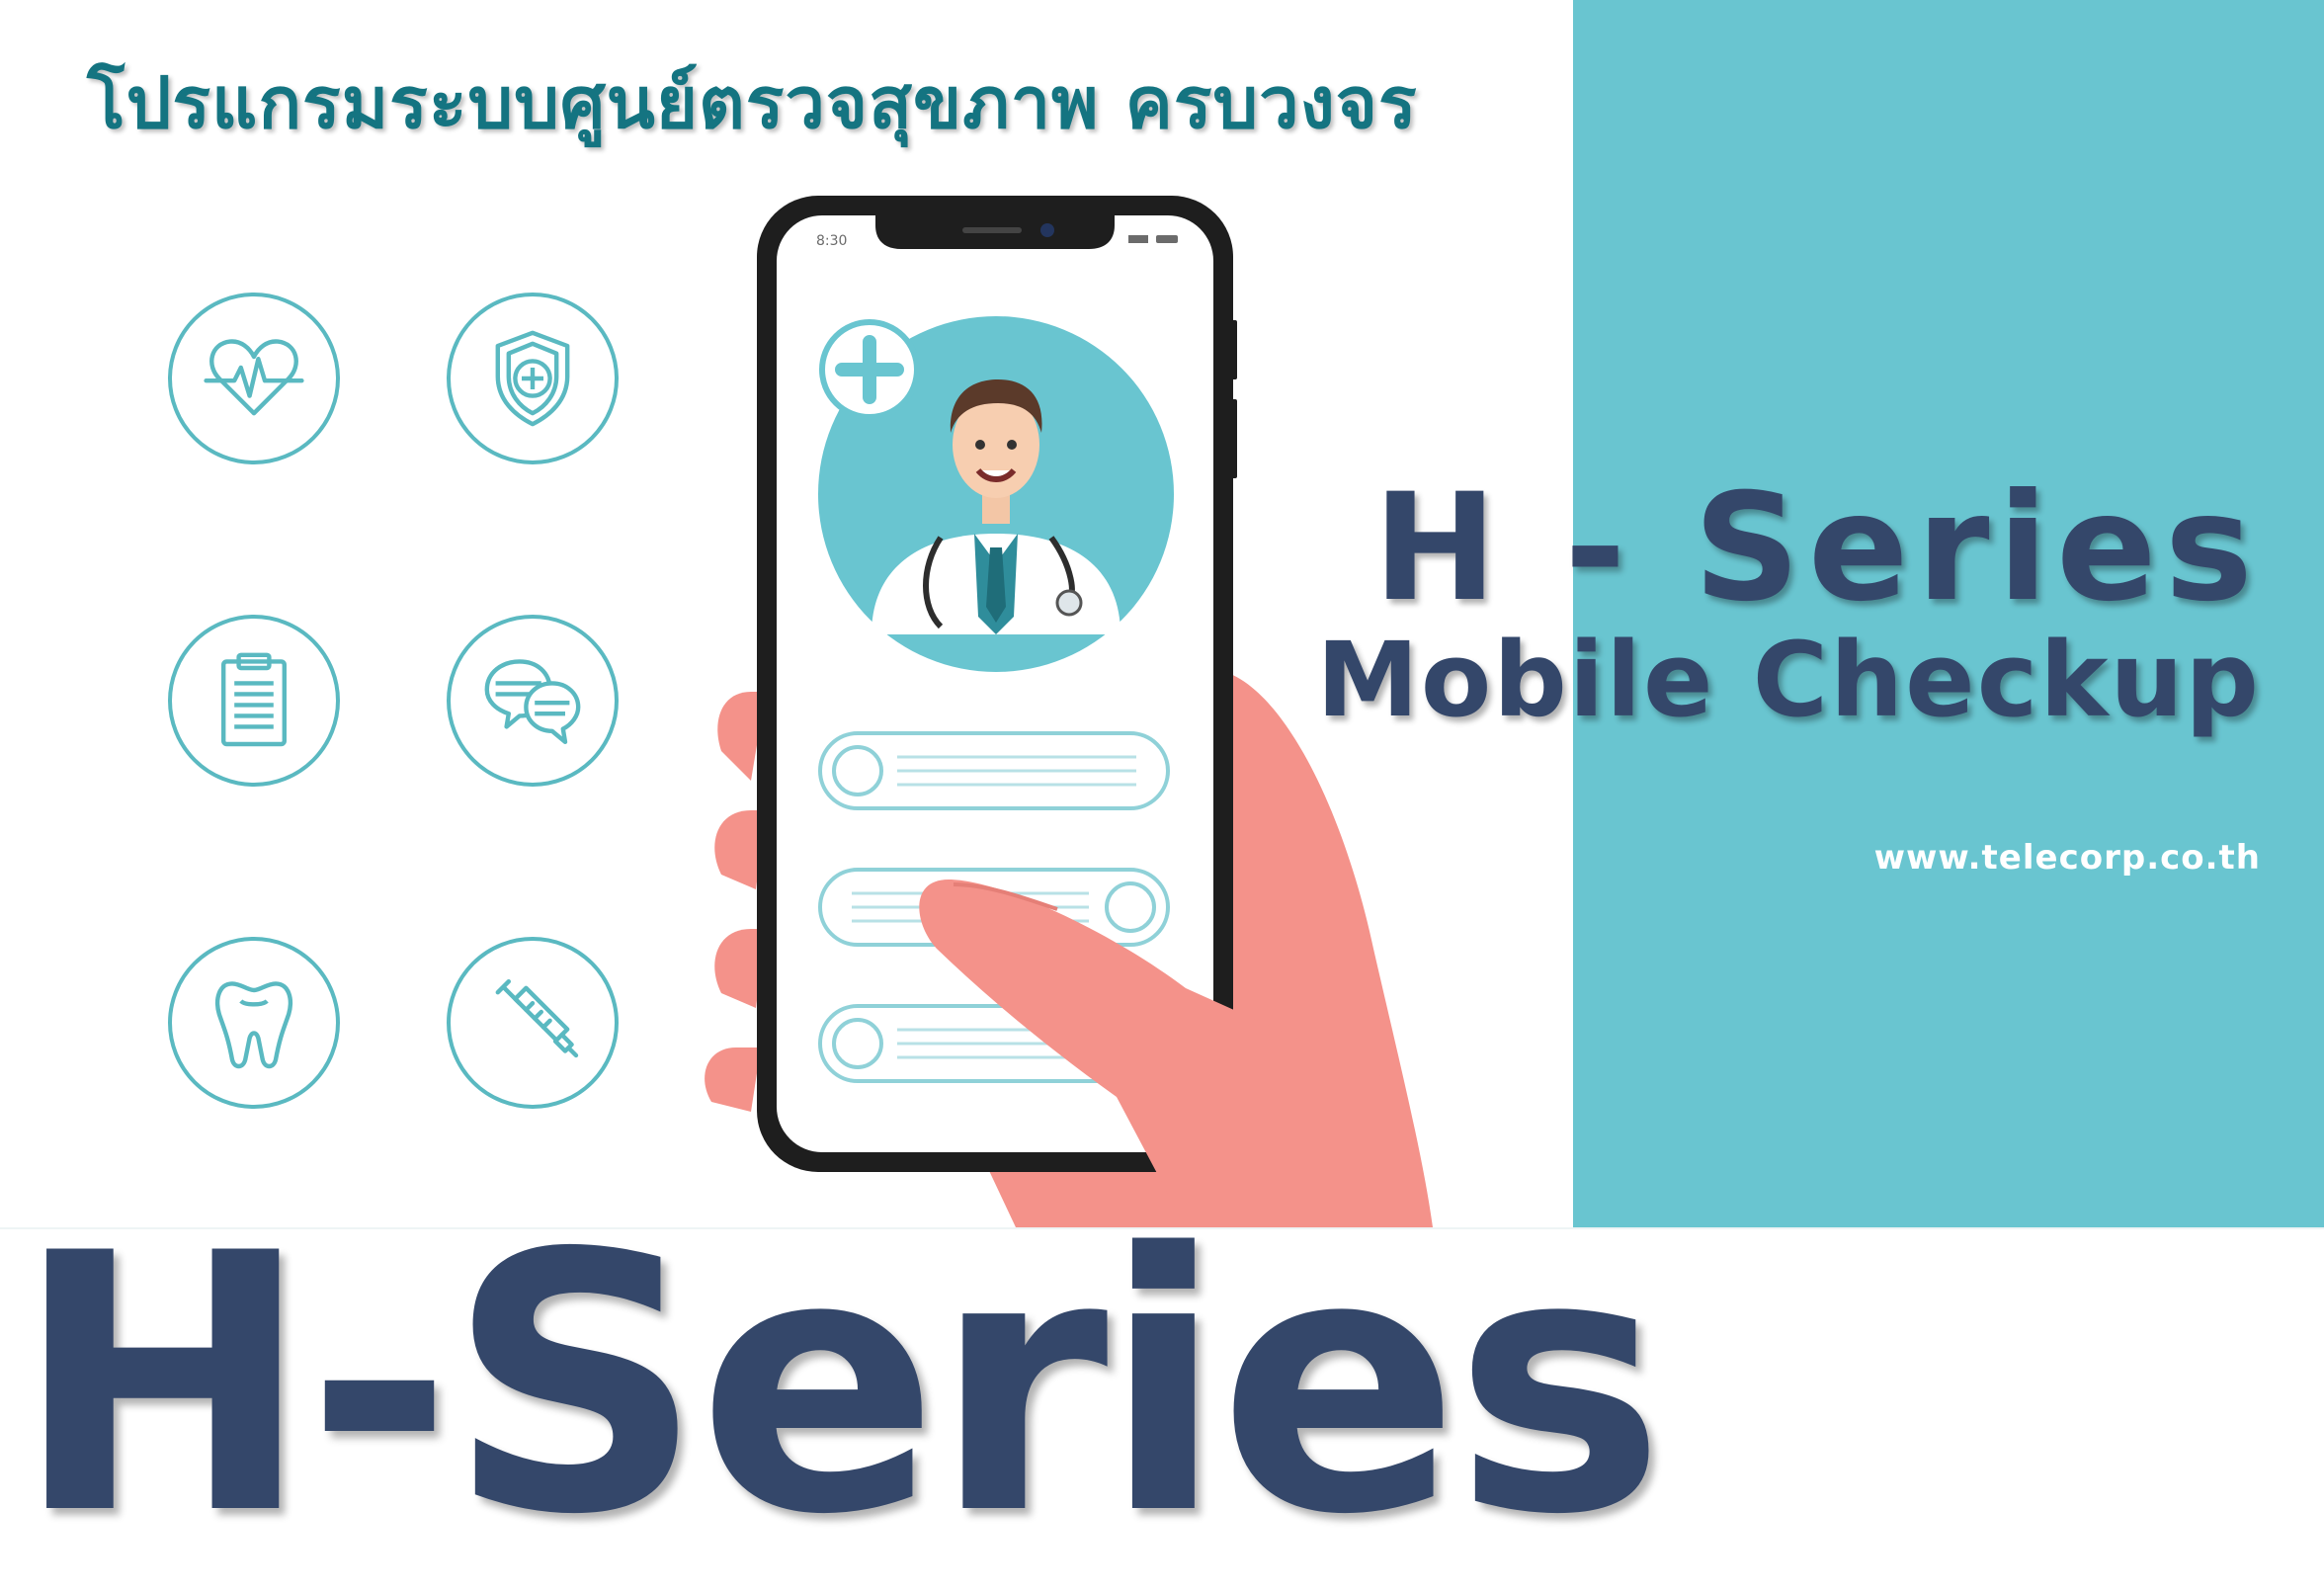 This screenshot has width=2324, height=1592. I want to click on product-subtitle: Mobile Checkup, so click(1788, 680).